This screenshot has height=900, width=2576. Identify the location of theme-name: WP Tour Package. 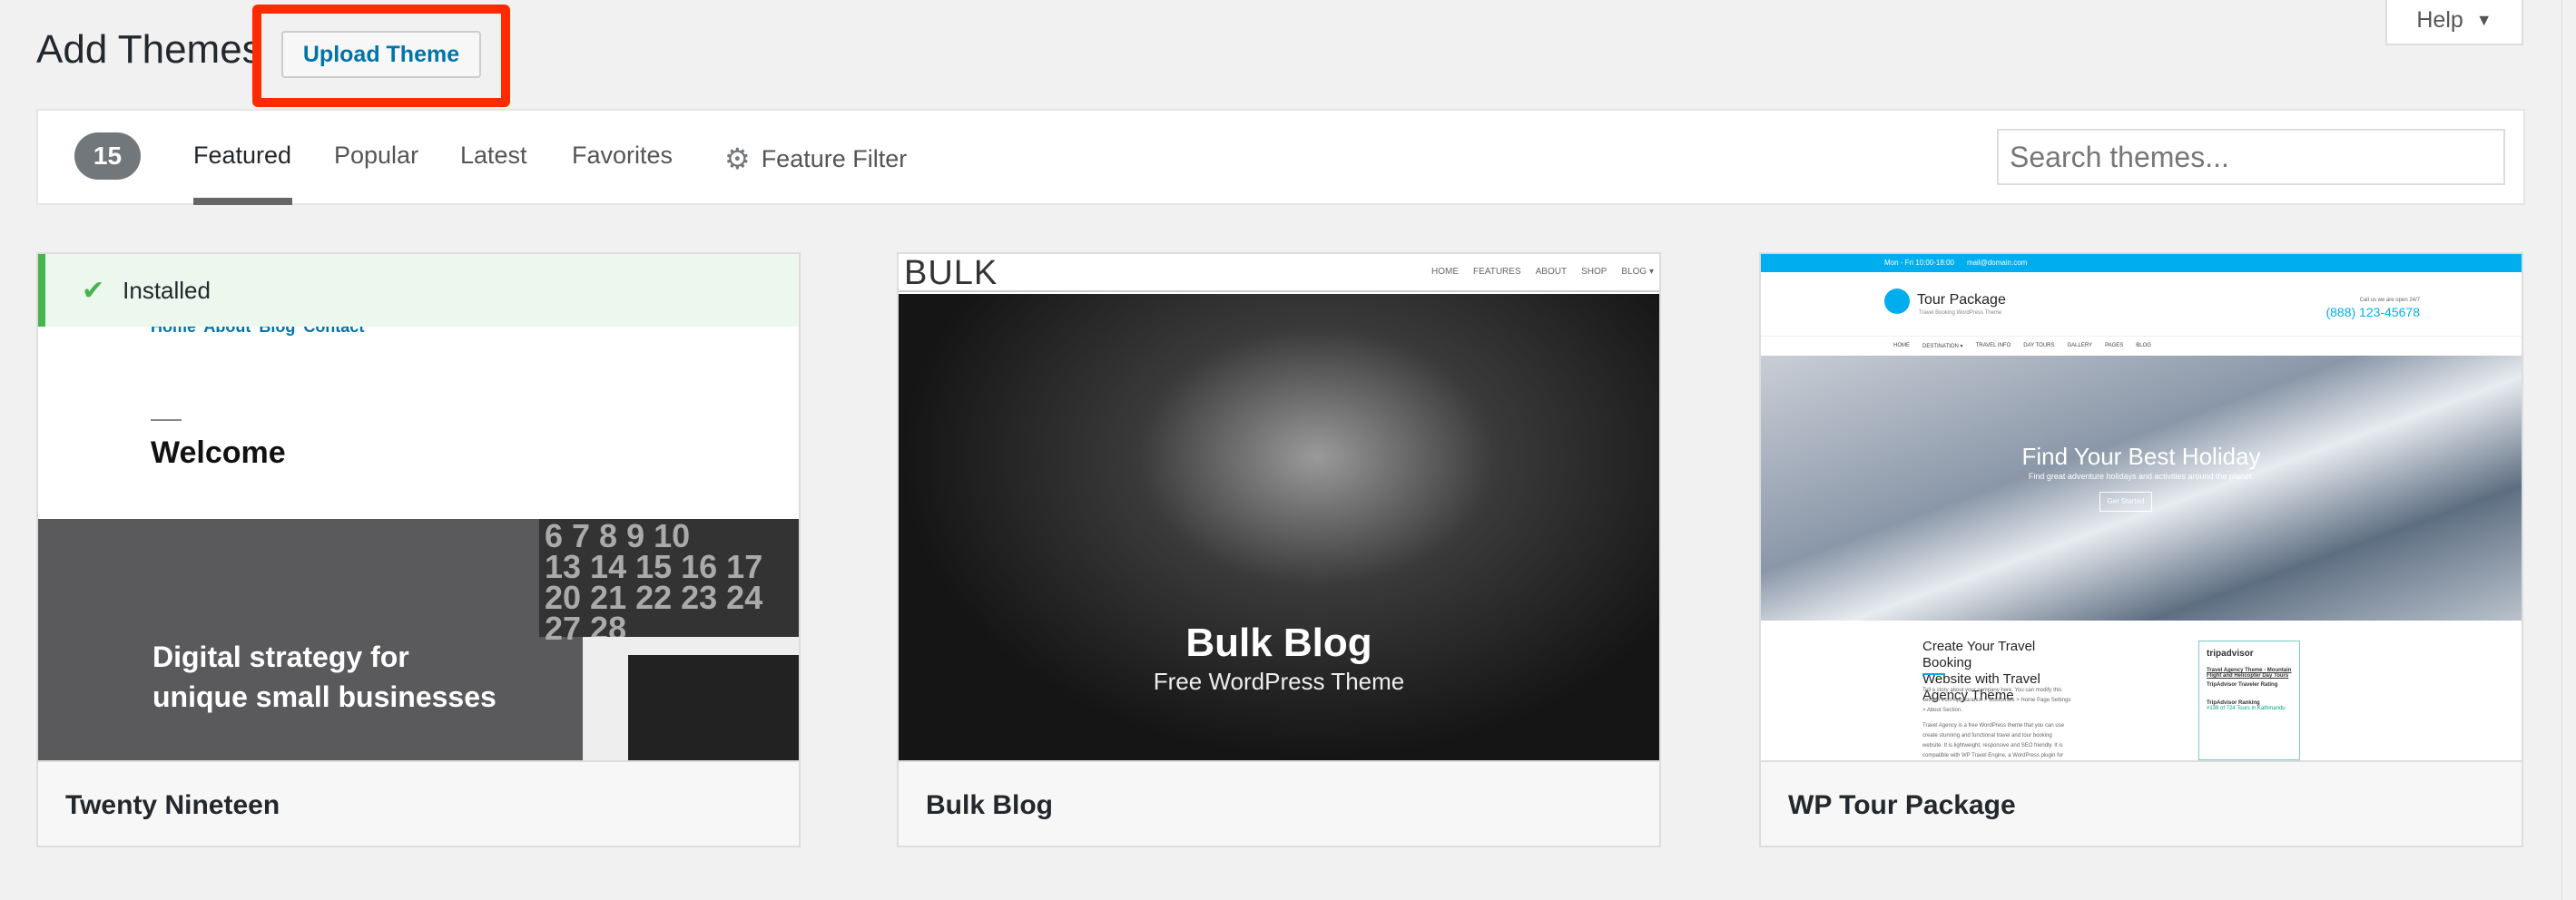
(2141, 803).